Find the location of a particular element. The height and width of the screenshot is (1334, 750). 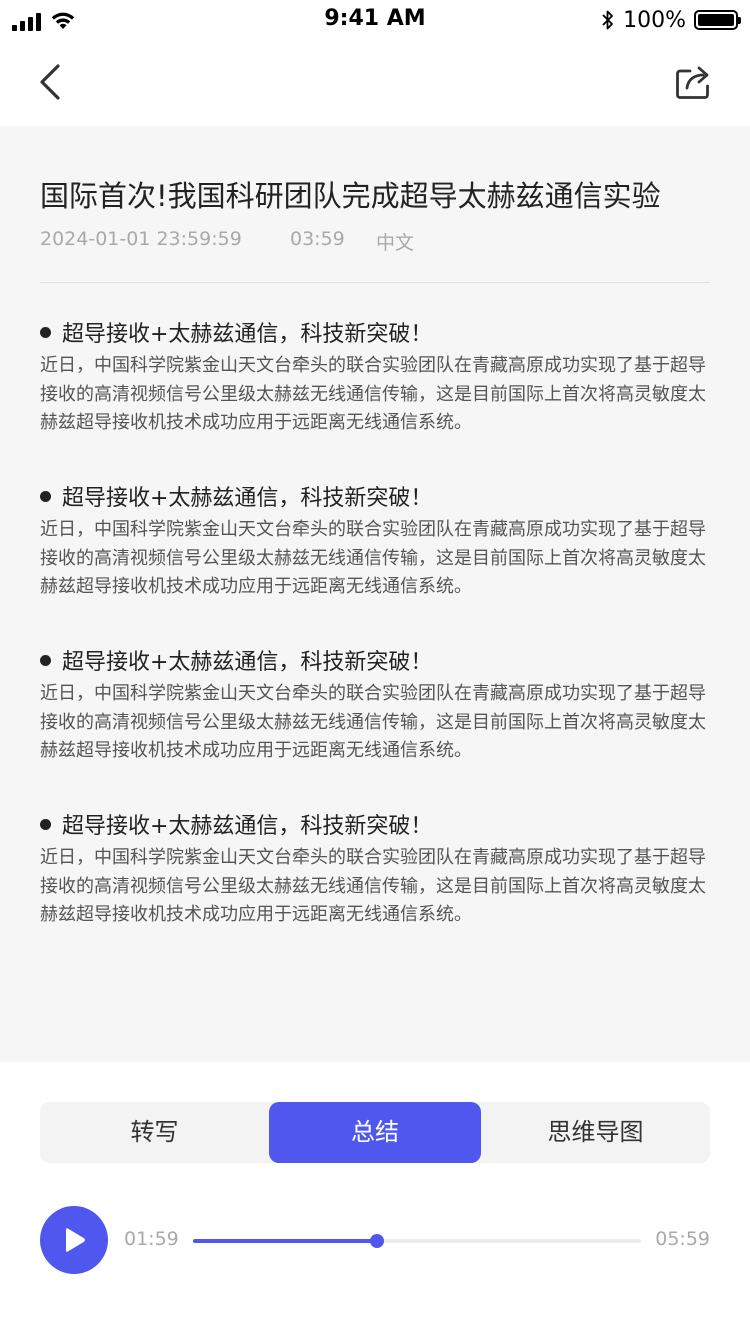

current-time: 01:59 is located at coordinates (151, 1239).